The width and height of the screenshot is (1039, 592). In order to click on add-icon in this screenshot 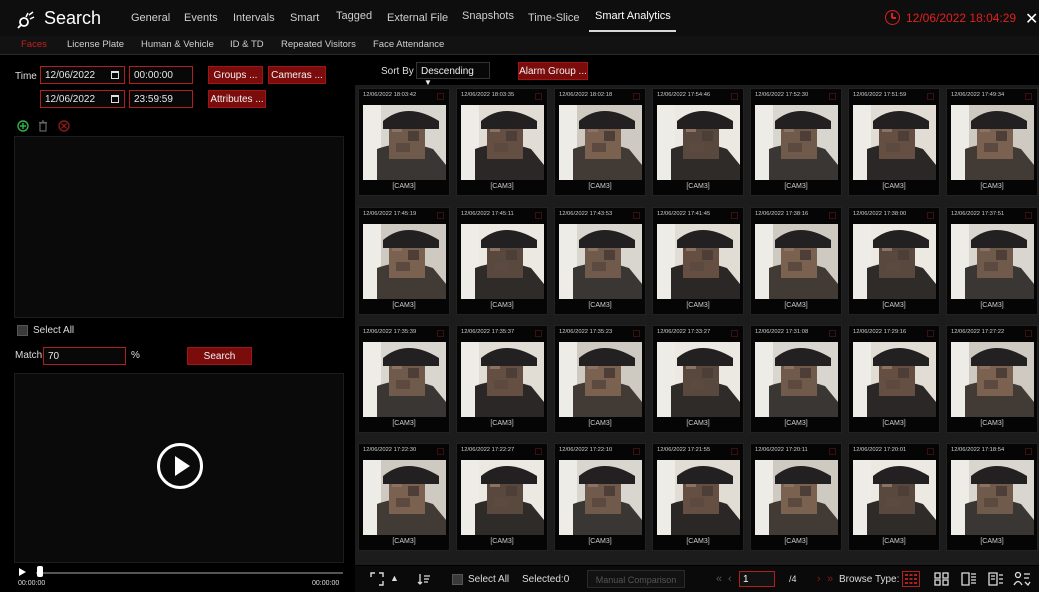, I will do `click(23, 126)`.